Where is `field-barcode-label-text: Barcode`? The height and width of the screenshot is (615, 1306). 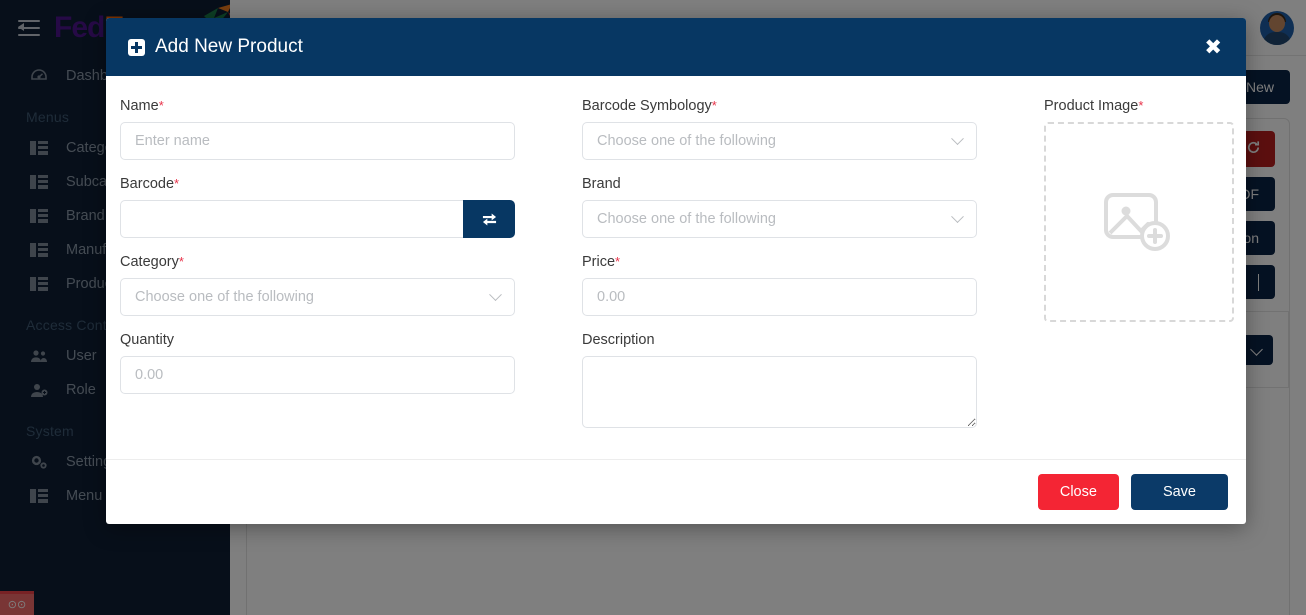
field-barcode-label-text: Barcode is located at coordinates (147, 184).